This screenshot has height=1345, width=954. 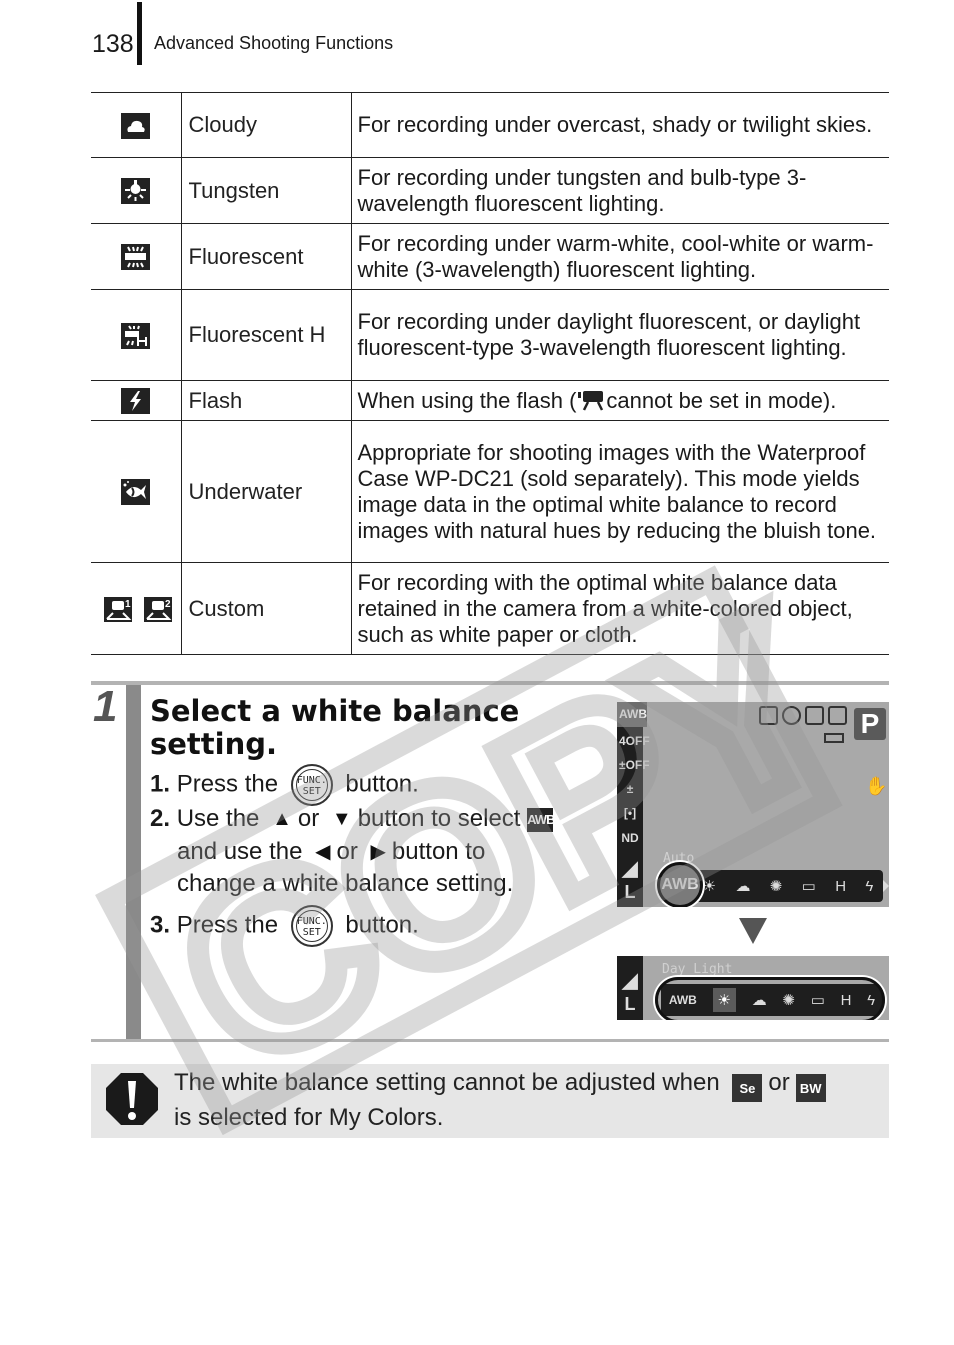 I want to click on iso-auto-icon, so click(x=768, y=715).